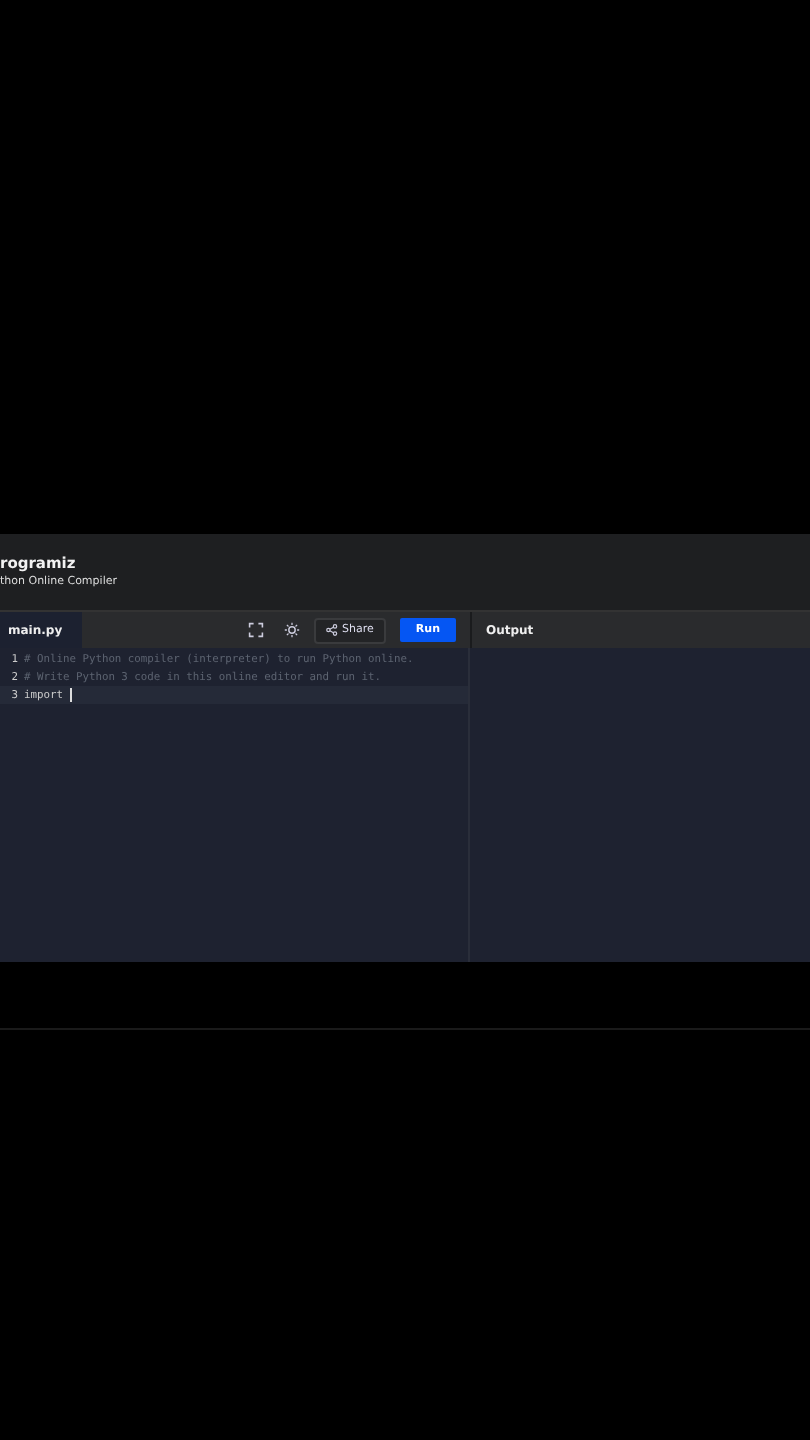  What do you see at coordinates (256, 630) in the screenshot?
I see `fullscreen-icon` at bounding box center [256, 630].